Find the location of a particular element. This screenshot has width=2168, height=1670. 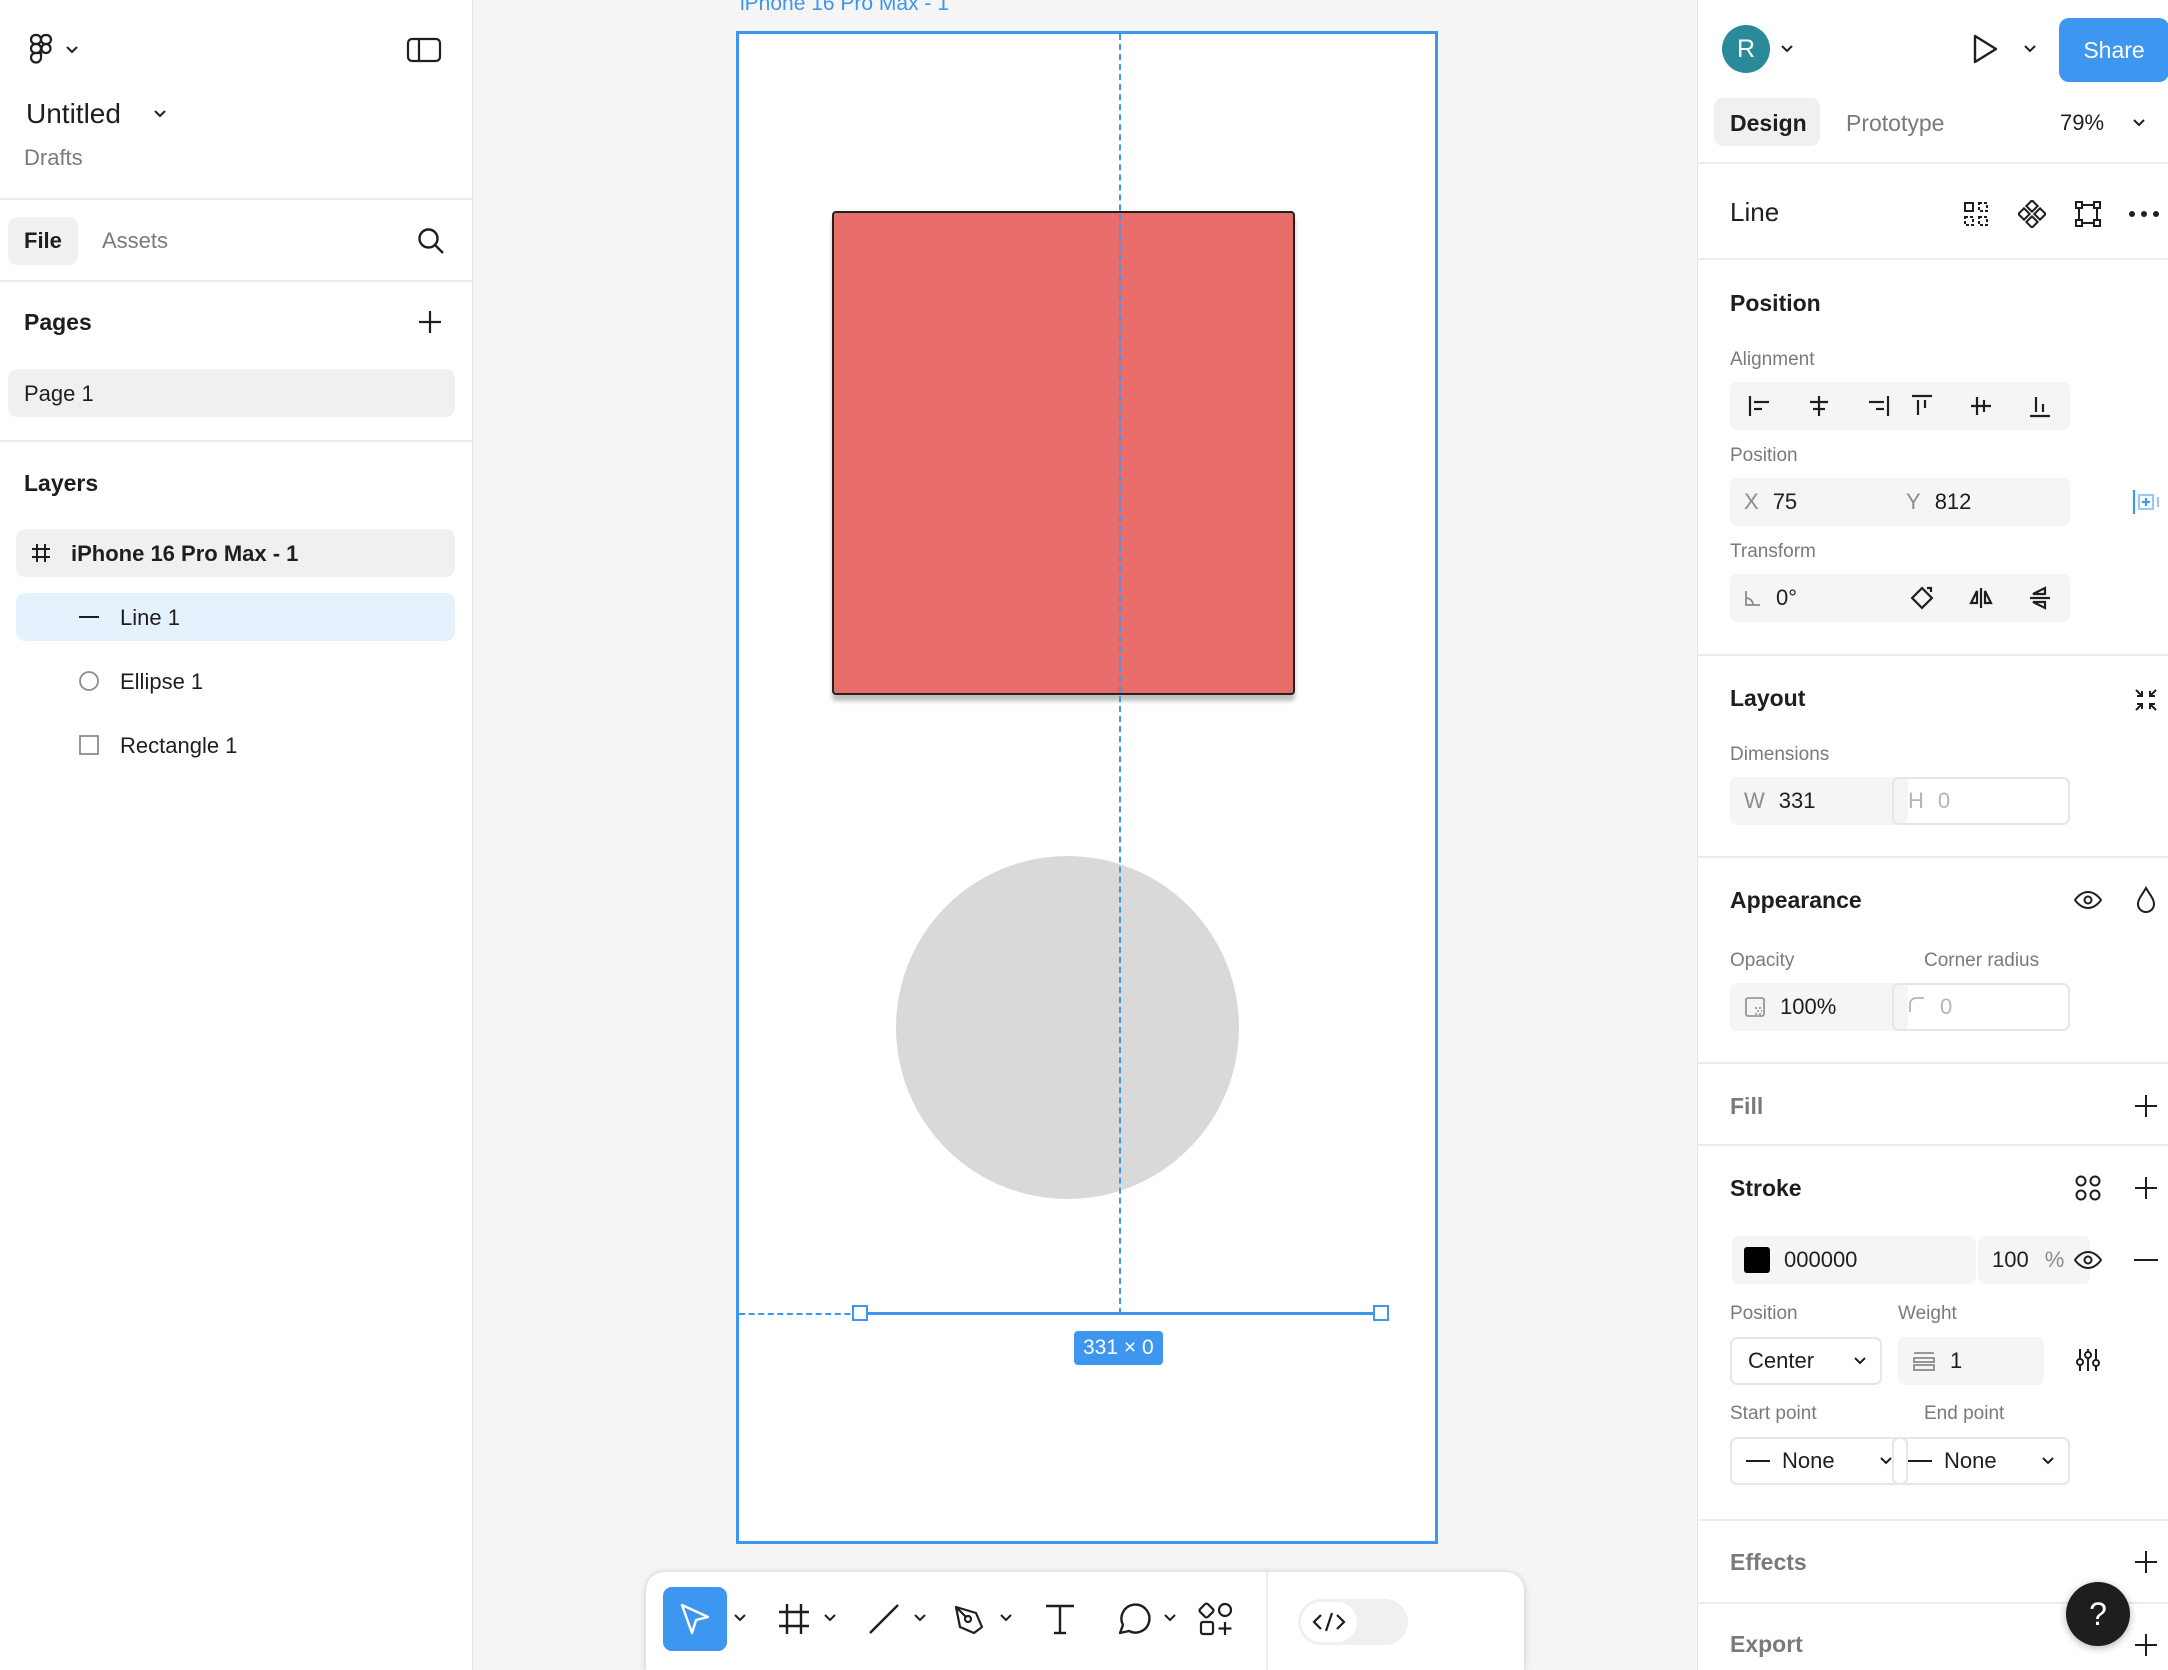

transform-group is located at coordinates (1981, 598).